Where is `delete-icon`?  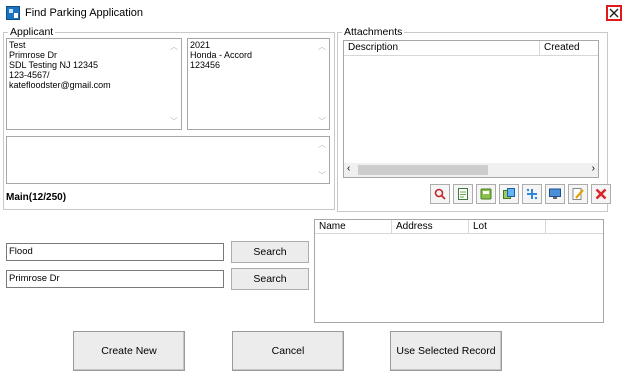 delete-icon is located at coordinates (601, 194).